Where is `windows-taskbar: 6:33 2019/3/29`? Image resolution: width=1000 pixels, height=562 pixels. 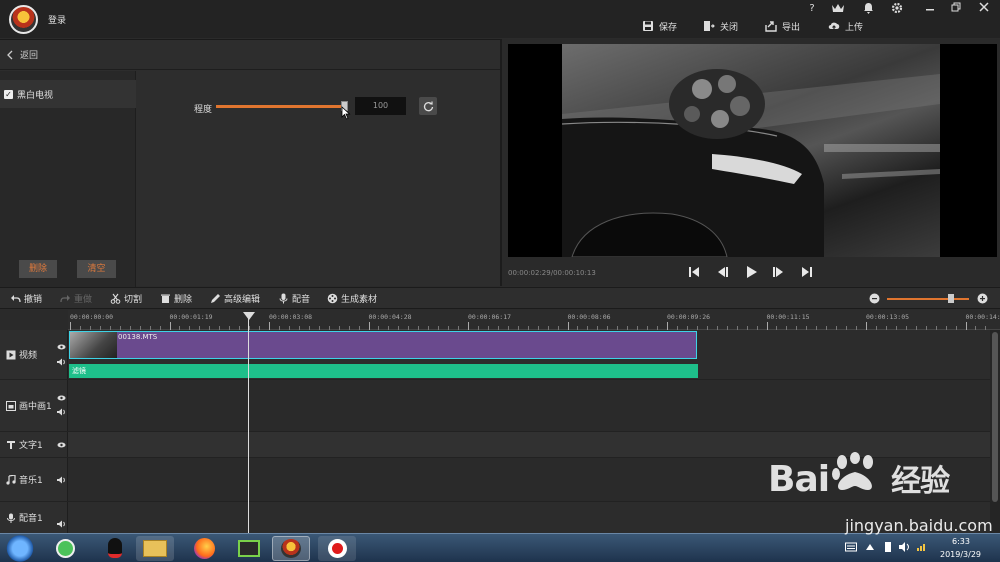
windows-taskbar: 6:33 2019/3/29 is located at coordinates (500, 547).